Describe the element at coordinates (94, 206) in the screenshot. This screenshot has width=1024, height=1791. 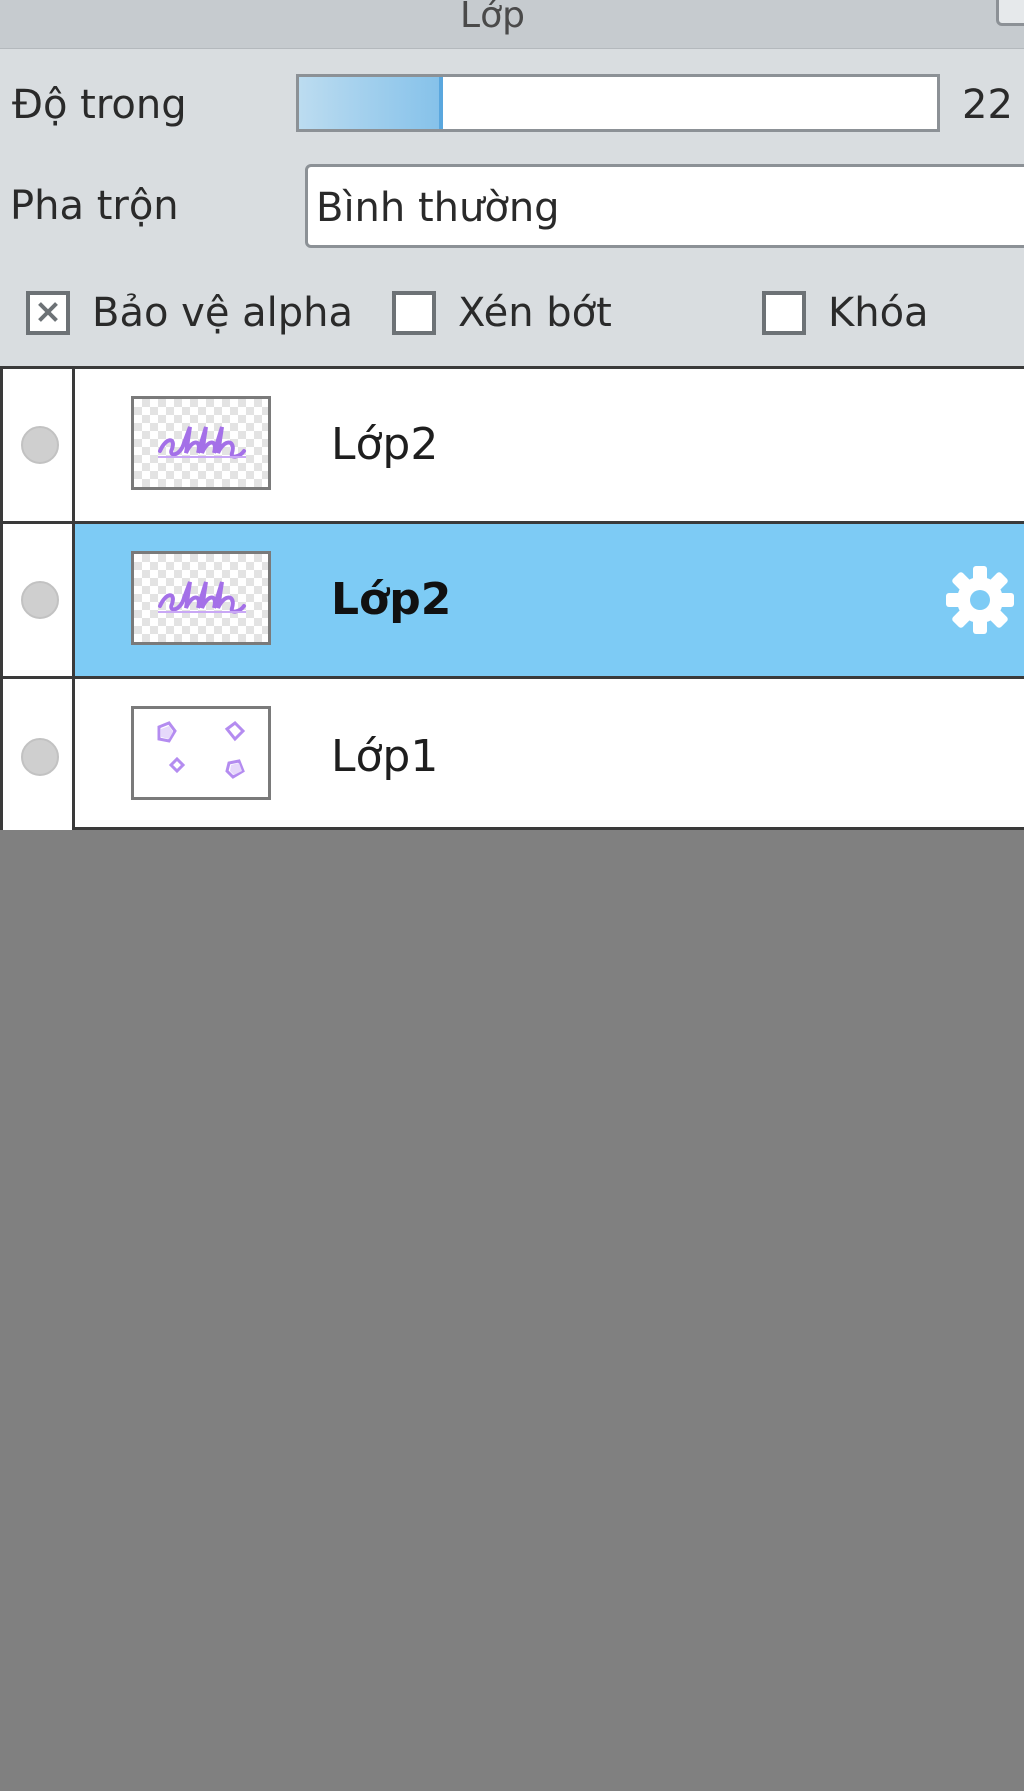
I see `blend-mode-label: Pha trộn` at that location.